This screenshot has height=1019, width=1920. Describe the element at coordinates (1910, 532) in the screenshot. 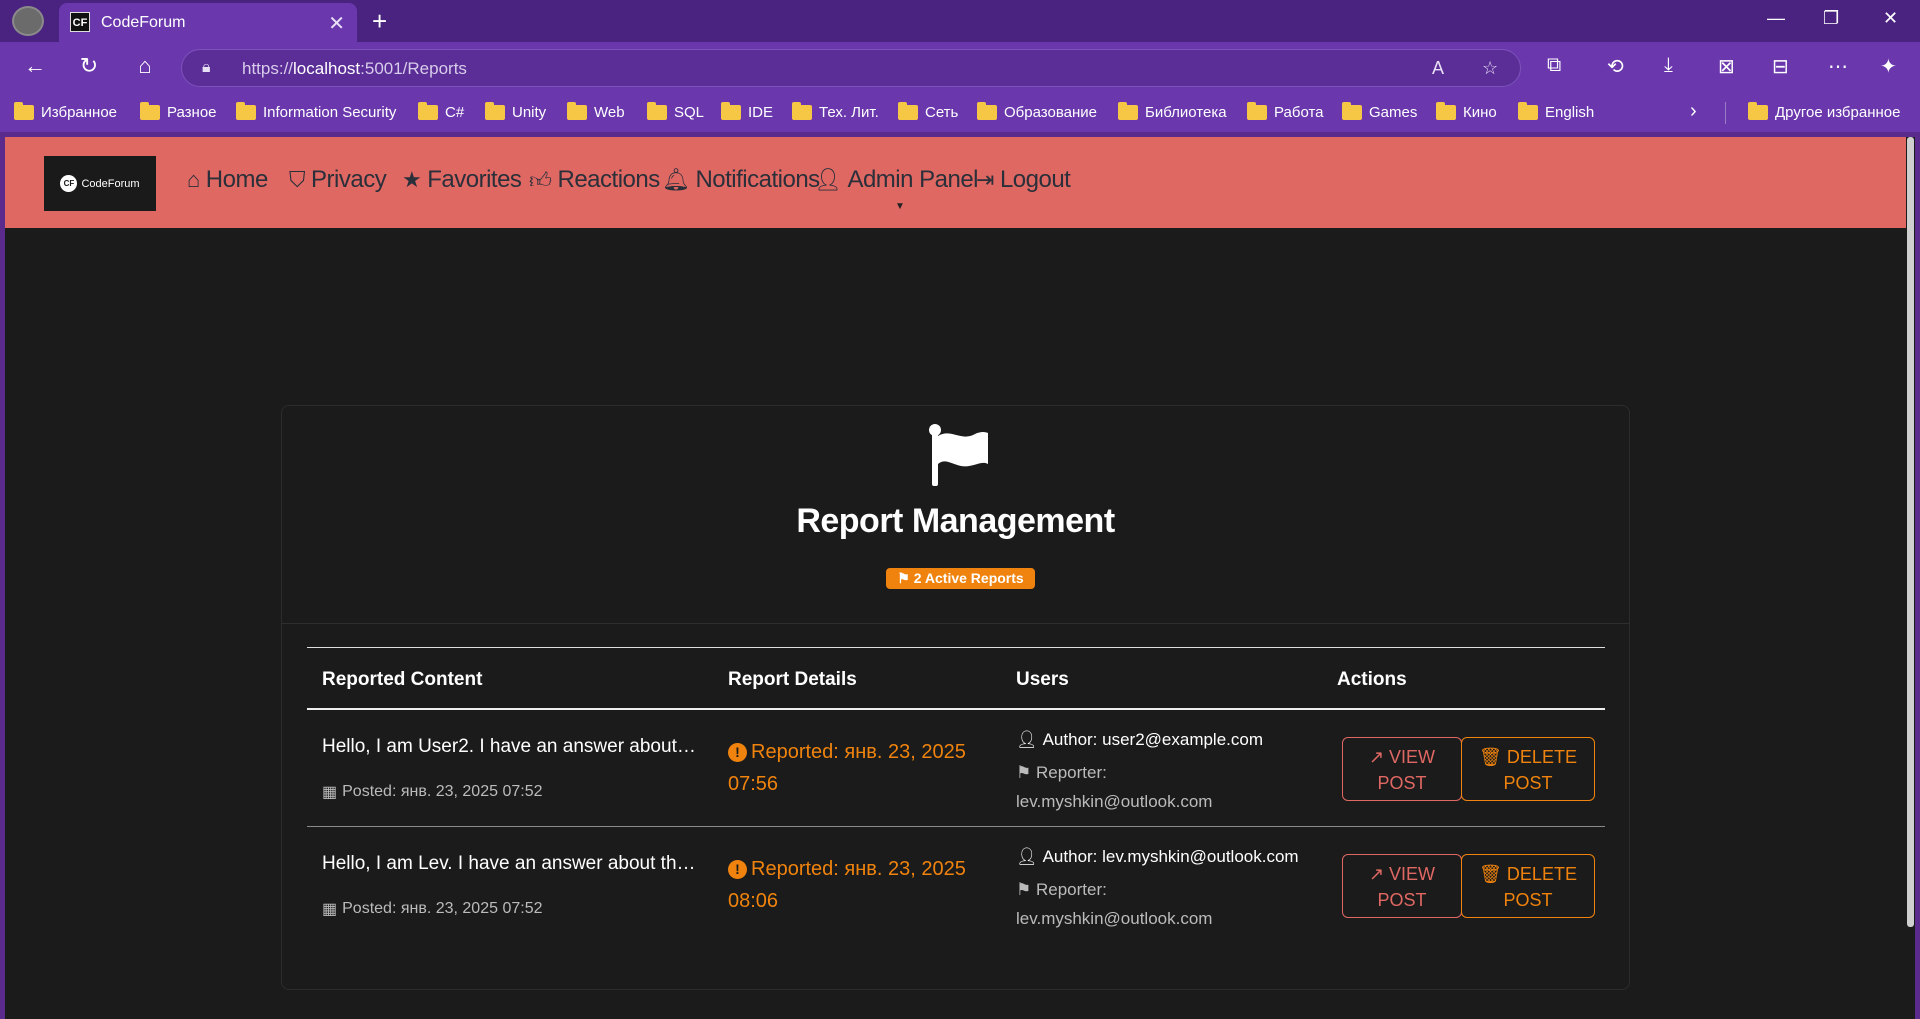

I see `scrollbar-thumb` at that location.